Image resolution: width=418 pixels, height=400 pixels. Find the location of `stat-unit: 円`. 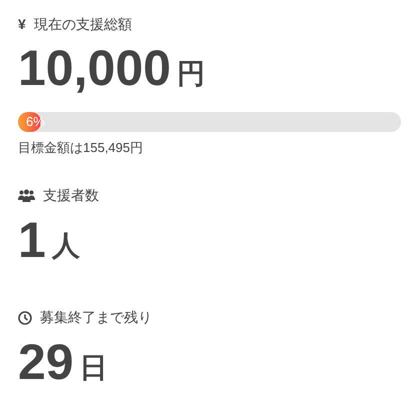

stat-unit: 円 is located at coordinates (190, 74).